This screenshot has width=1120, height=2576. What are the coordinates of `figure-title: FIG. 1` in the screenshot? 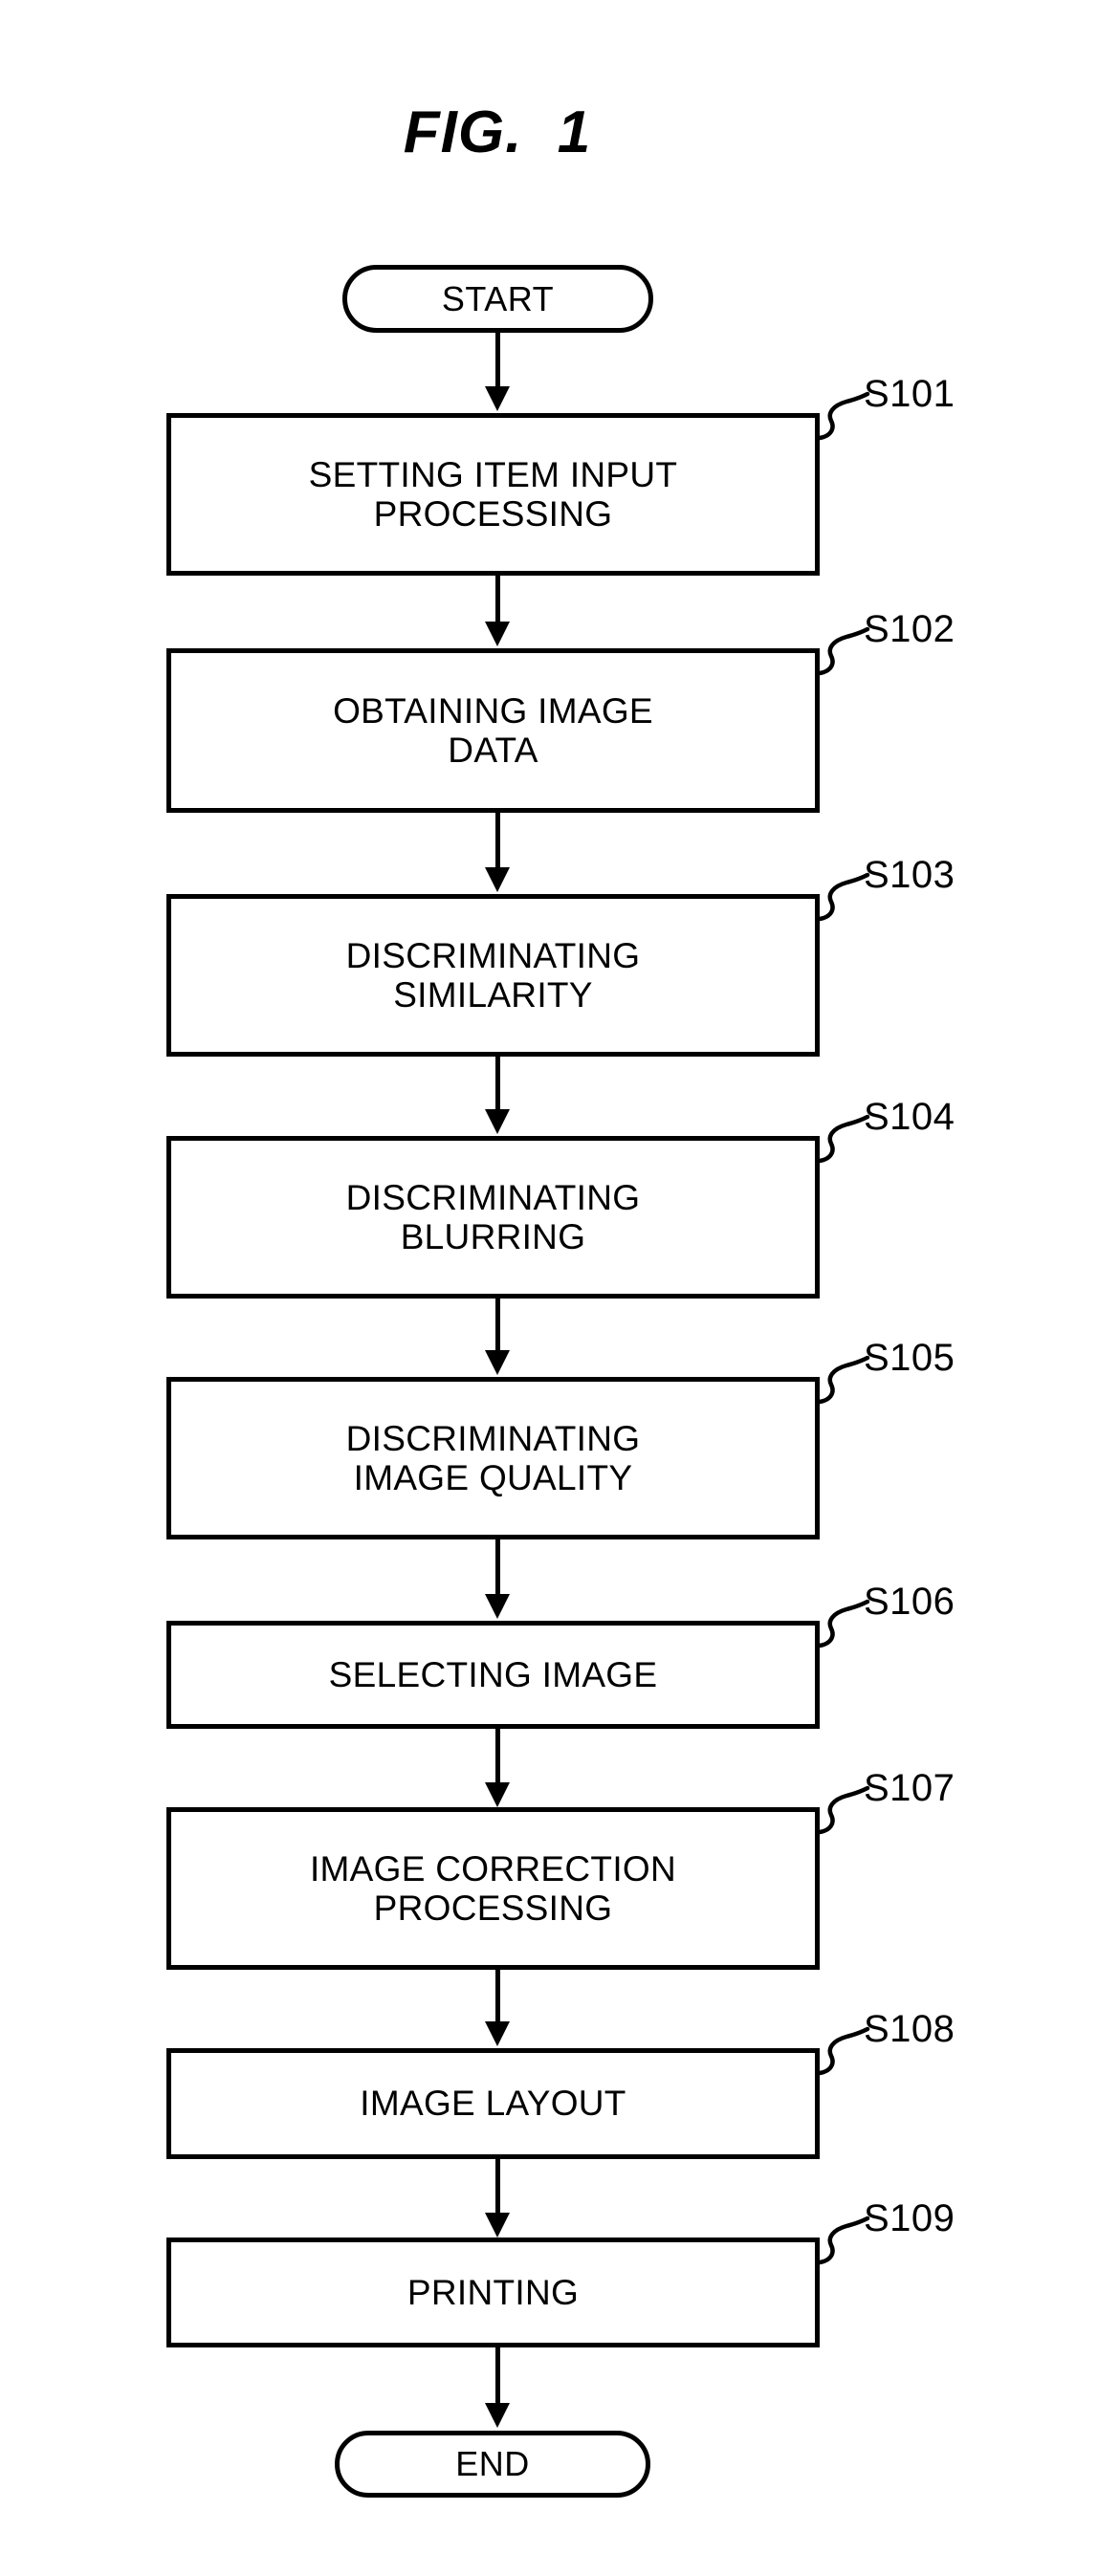 It's located at (497, 132).